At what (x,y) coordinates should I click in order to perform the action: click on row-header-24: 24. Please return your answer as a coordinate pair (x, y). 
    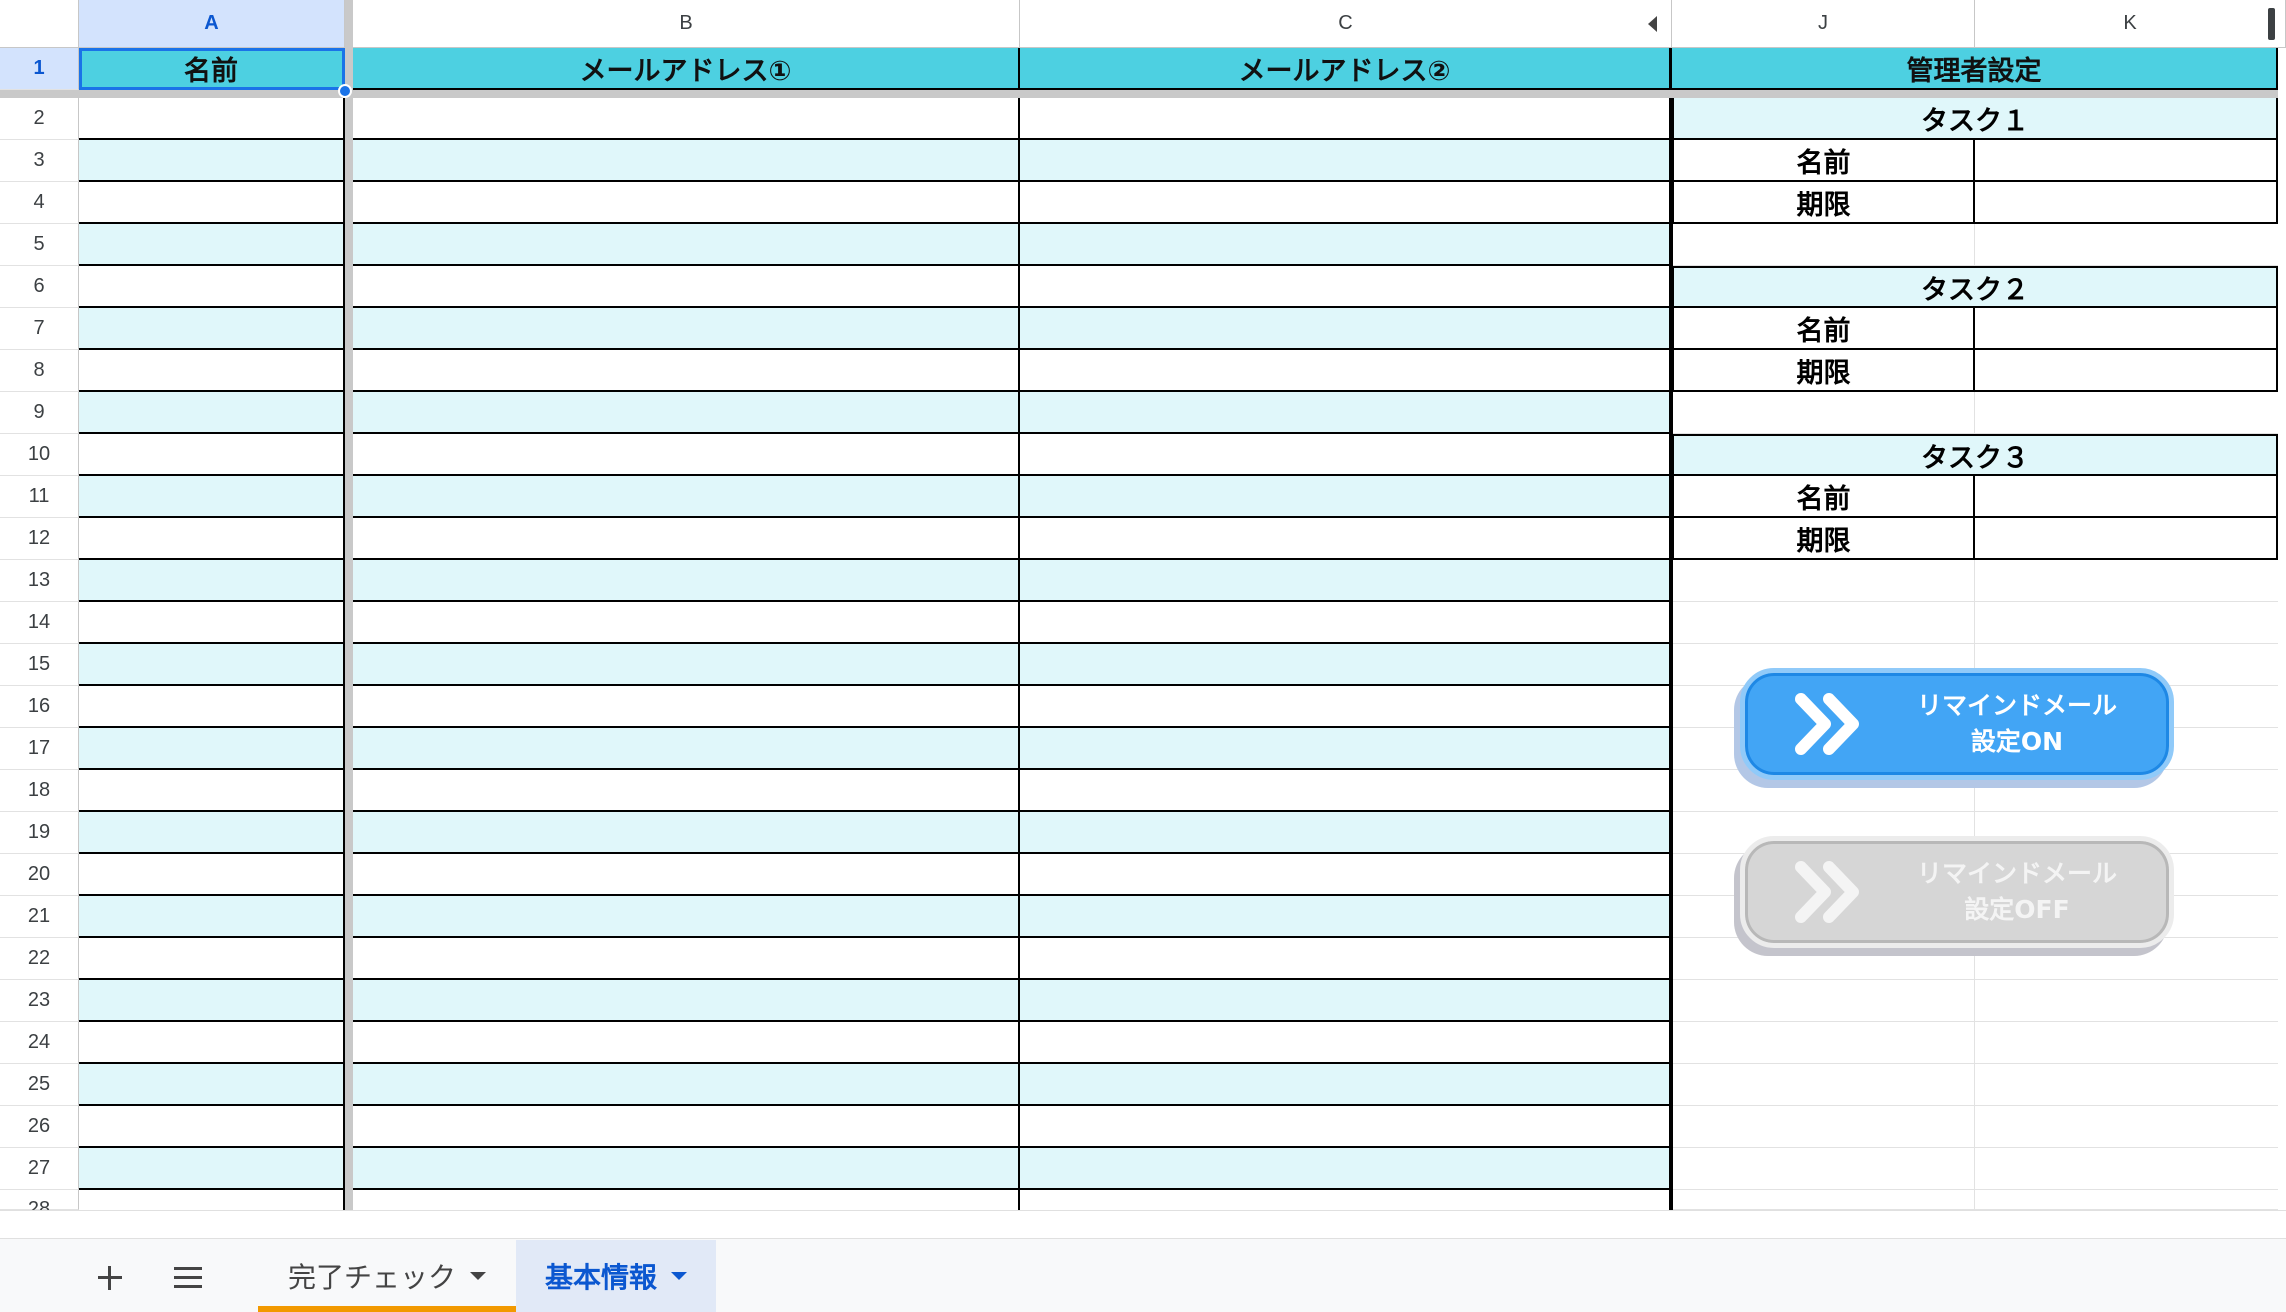
    Looking at the image, I should click on (39, 1043).